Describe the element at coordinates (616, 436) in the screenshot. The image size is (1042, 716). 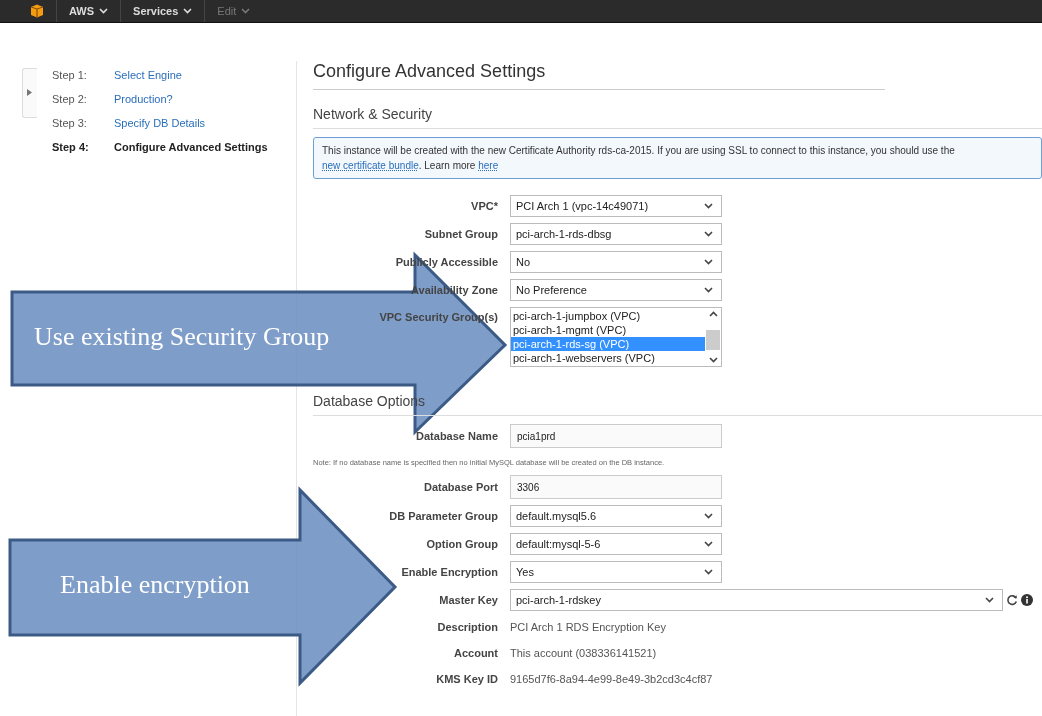
I see `input-field: pcia1prd` at that location.